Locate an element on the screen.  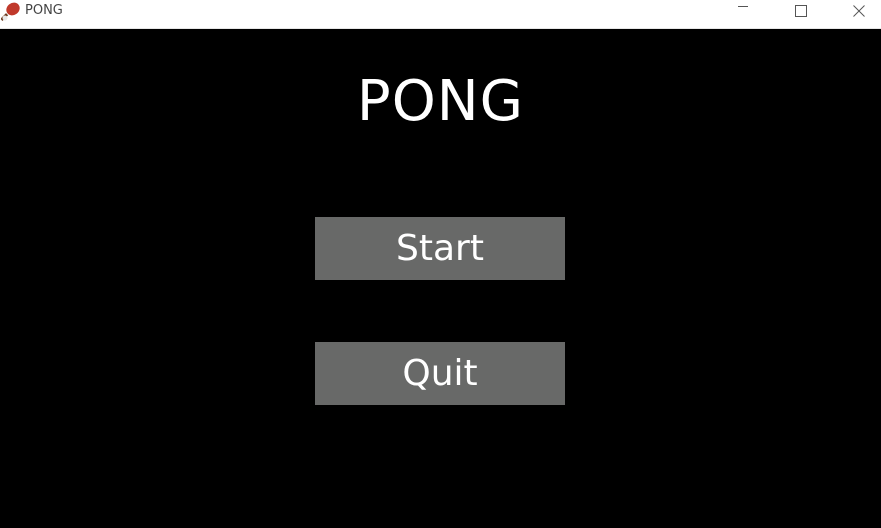
minimize-button is located at coordinates (743, 11).